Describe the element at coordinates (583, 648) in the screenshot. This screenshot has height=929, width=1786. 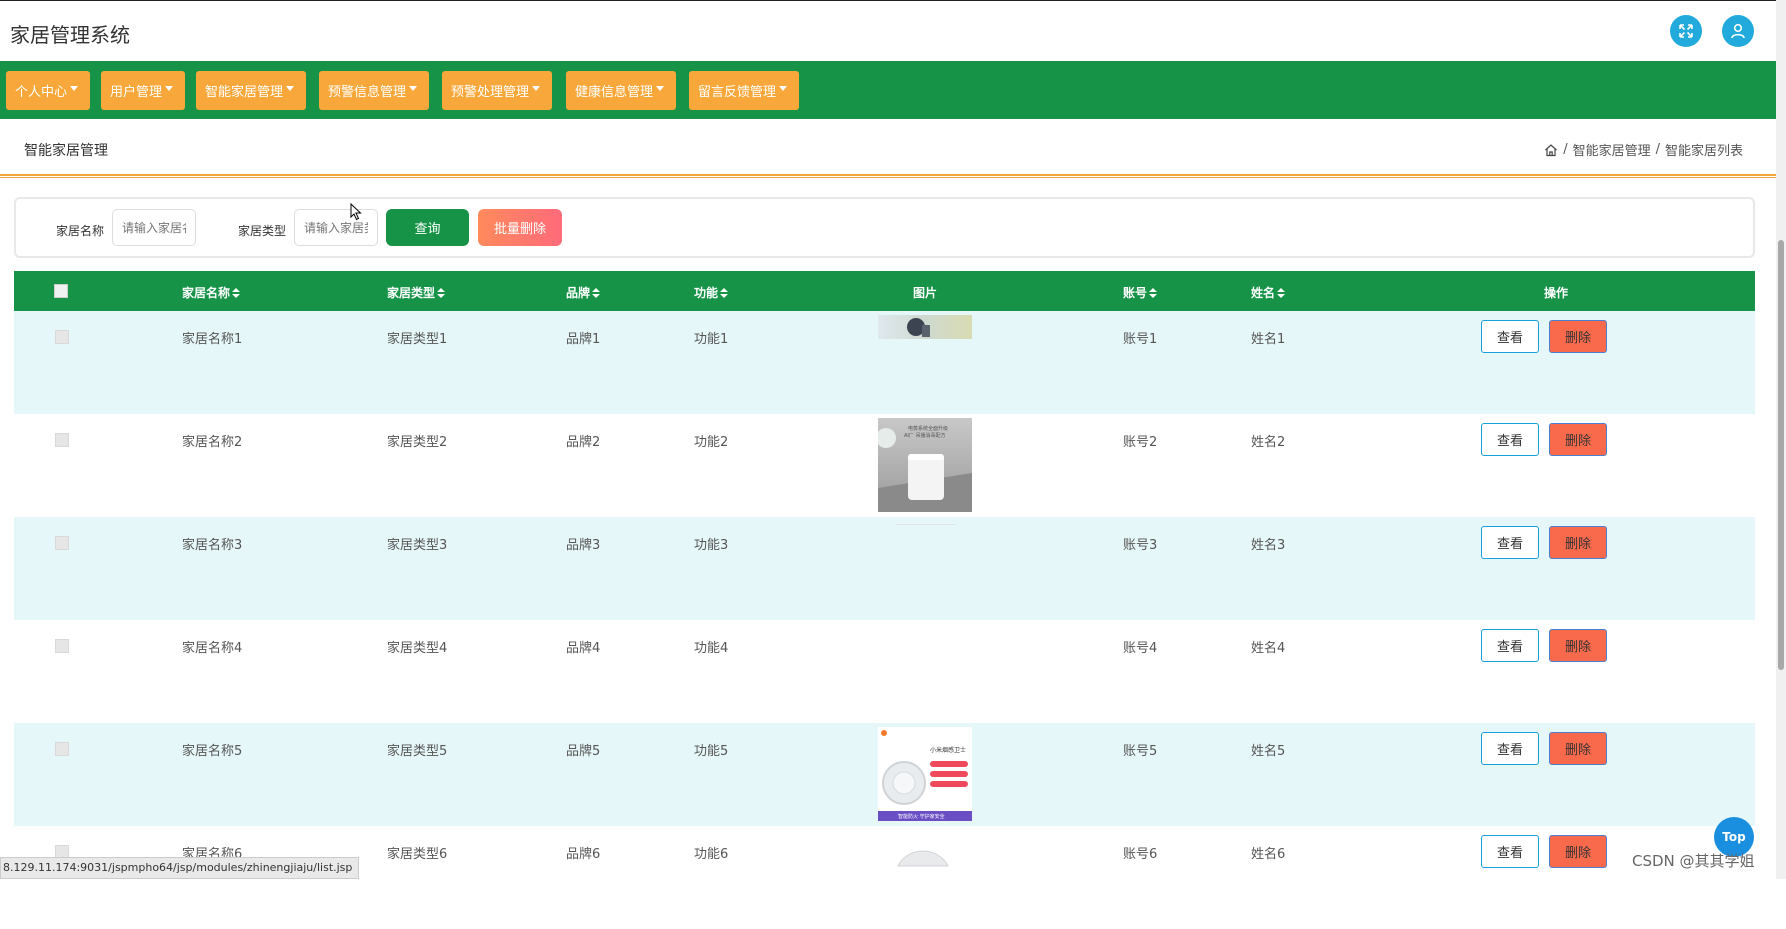
I see `cell-brand: 品牌4` at that location.